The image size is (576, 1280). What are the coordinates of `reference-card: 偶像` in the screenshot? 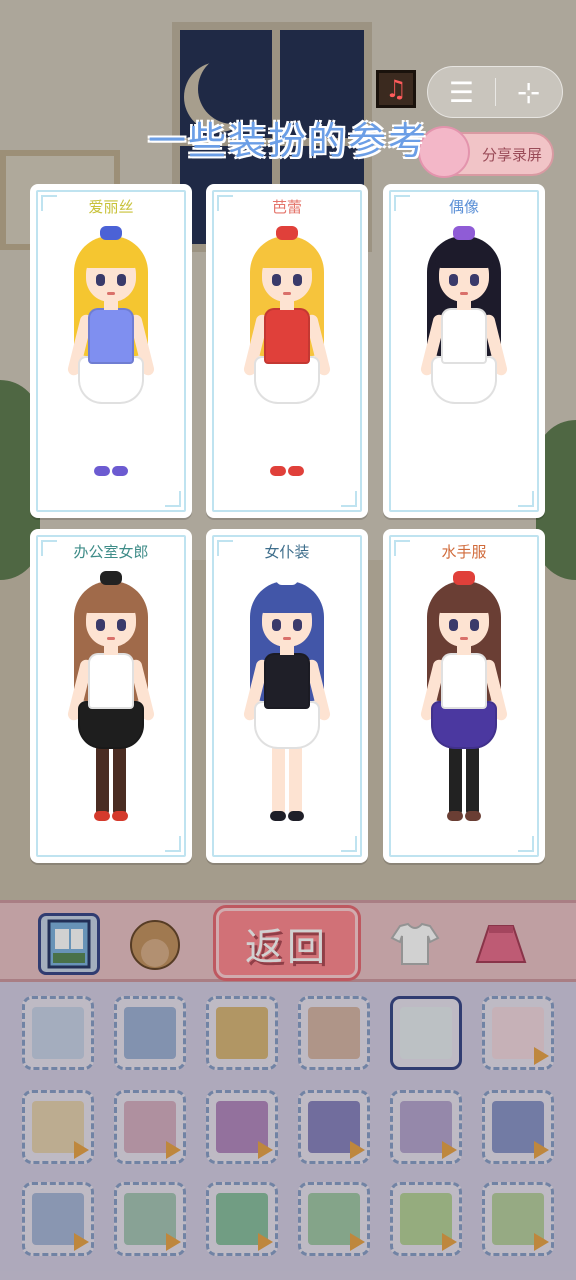 It's located at (464, 351).